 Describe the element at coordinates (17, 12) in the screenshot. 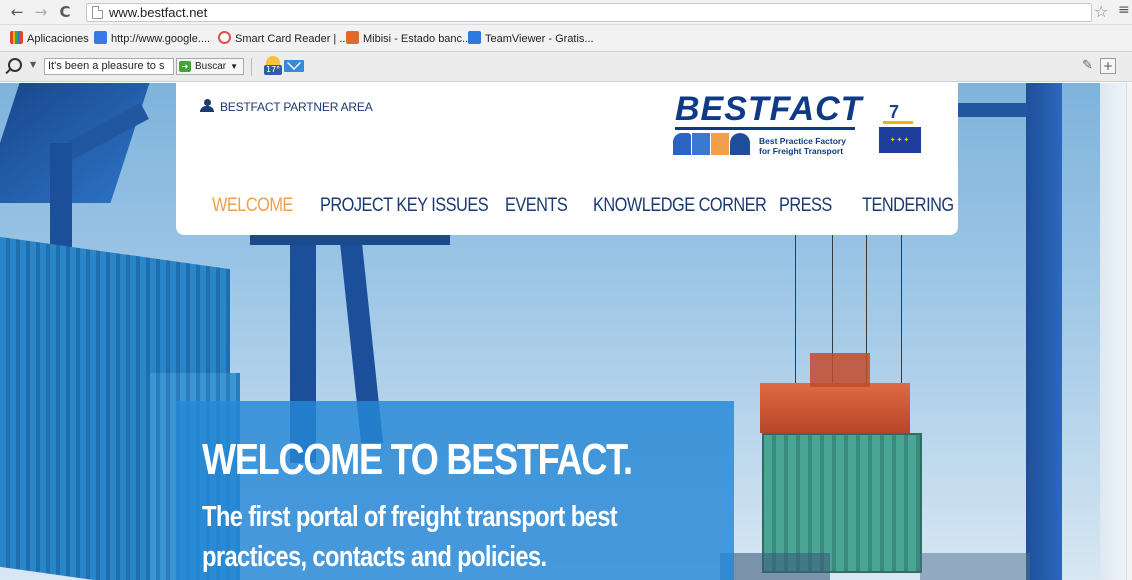

I see `back-arrow-icon: ←` at that location.